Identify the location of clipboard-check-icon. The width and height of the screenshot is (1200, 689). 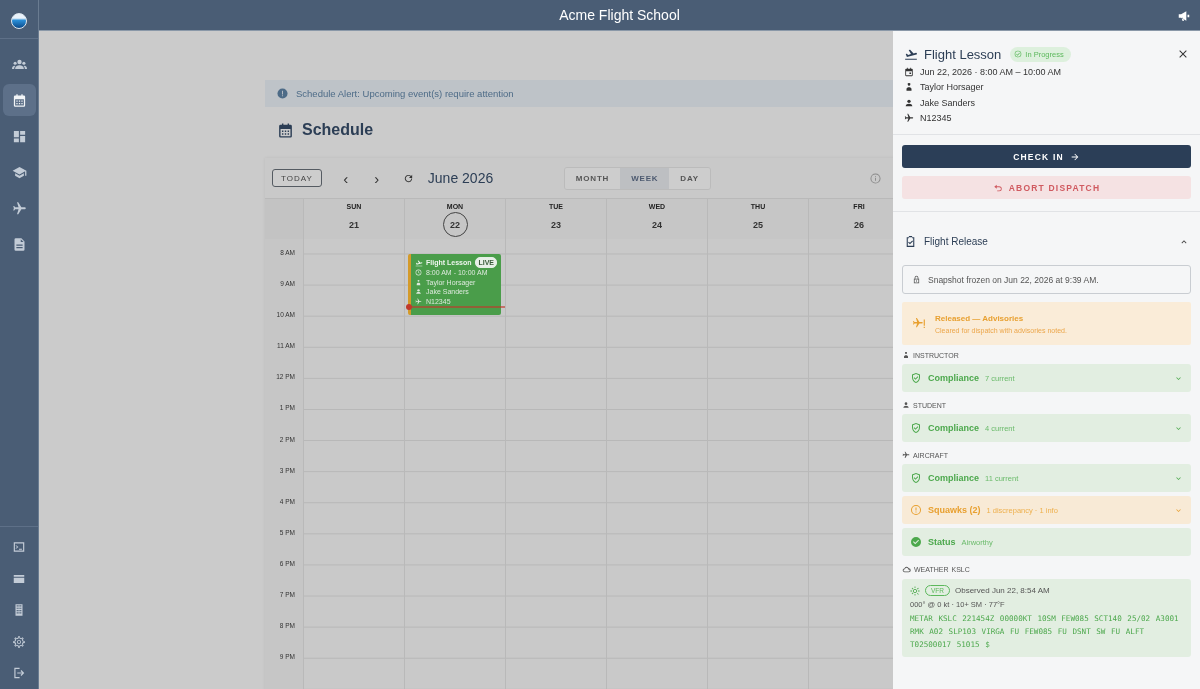
(910, 241).